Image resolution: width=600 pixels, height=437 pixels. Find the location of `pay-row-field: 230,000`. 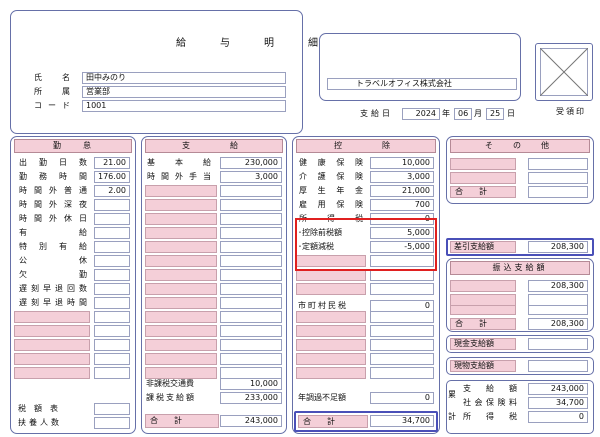

pay-row-field: 230,000 is located at coordinates (251, 163).